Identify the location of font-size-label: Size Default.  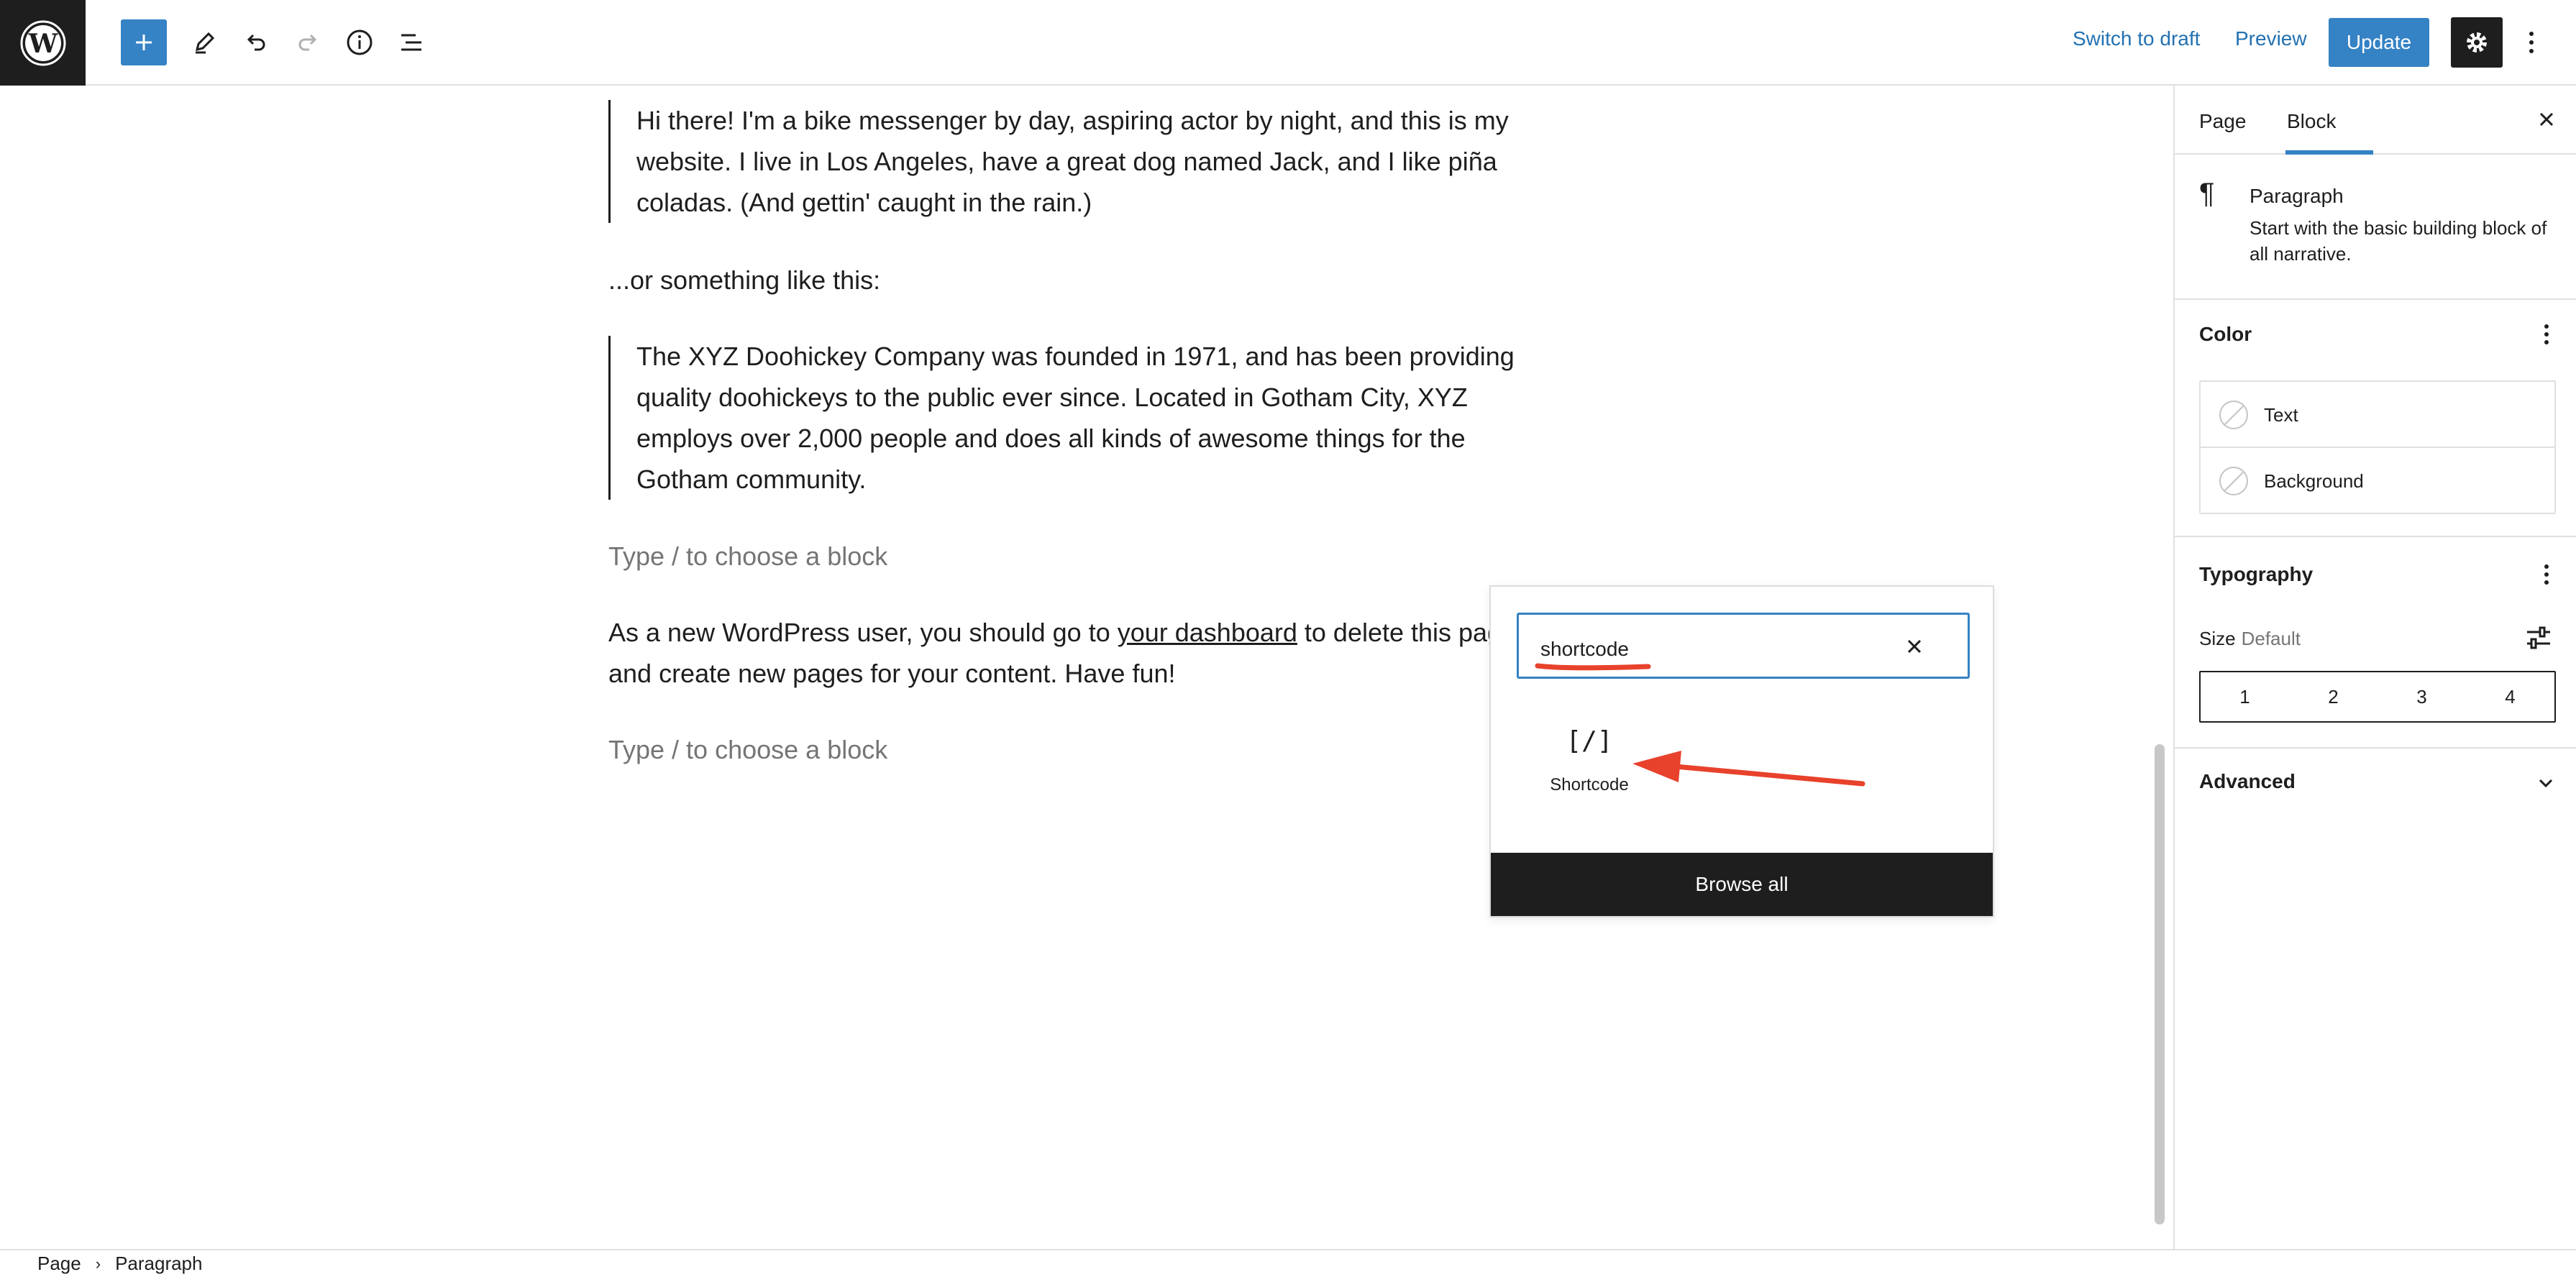
(2250, 639).